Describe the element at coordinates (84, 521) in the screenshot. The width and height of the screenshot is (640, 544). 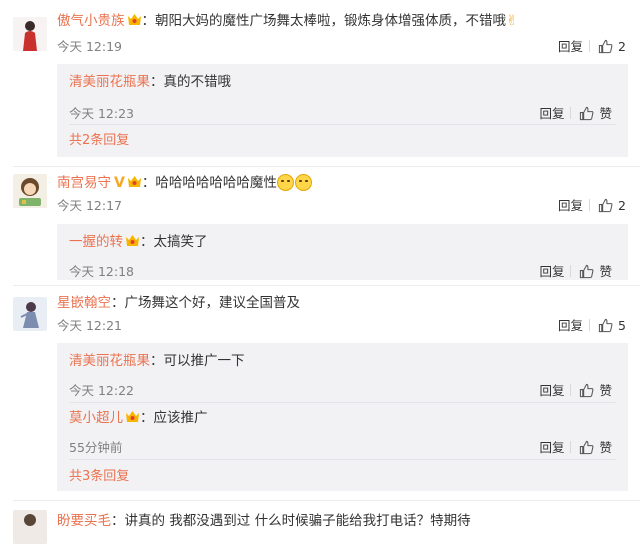
I see `comment-username: 盼要买毛` at that location.